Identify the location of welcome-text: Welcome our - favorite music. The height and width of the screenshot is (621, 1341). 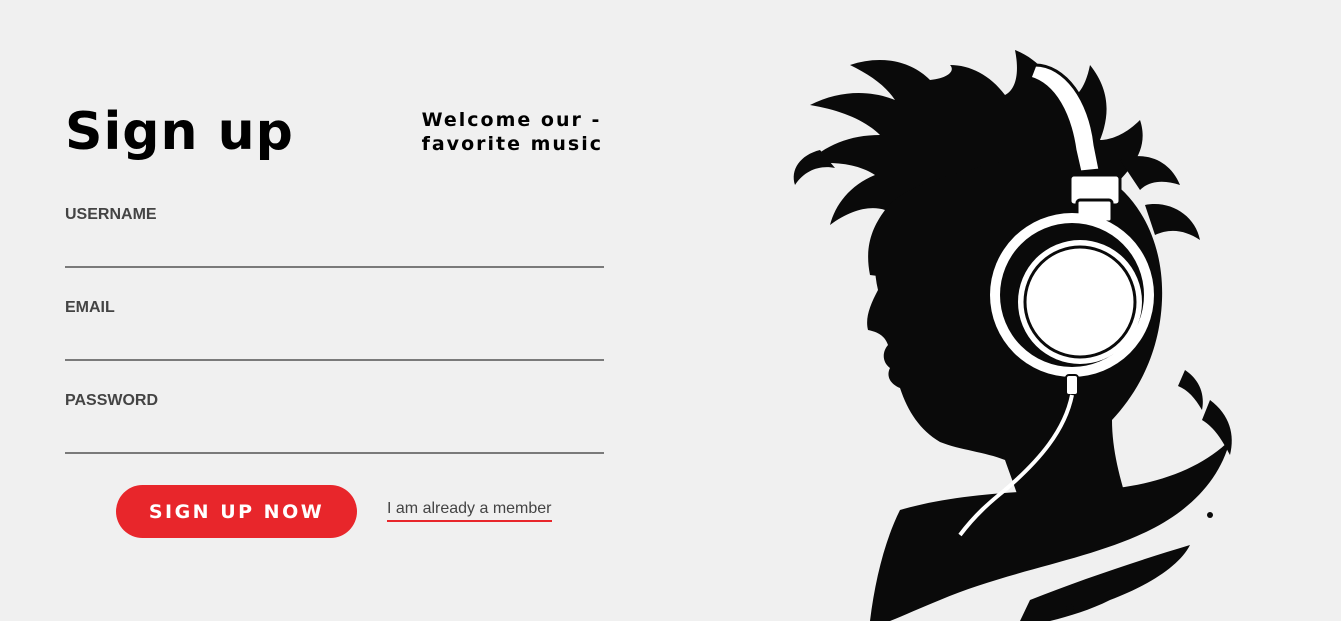
(512, 132).